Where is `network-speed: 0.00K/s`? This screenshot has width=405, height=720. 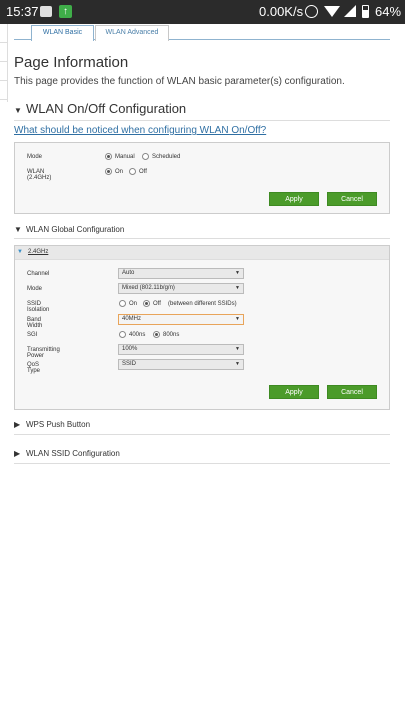 network-speed: 0.00K/s is located at coordinates (281, 11).